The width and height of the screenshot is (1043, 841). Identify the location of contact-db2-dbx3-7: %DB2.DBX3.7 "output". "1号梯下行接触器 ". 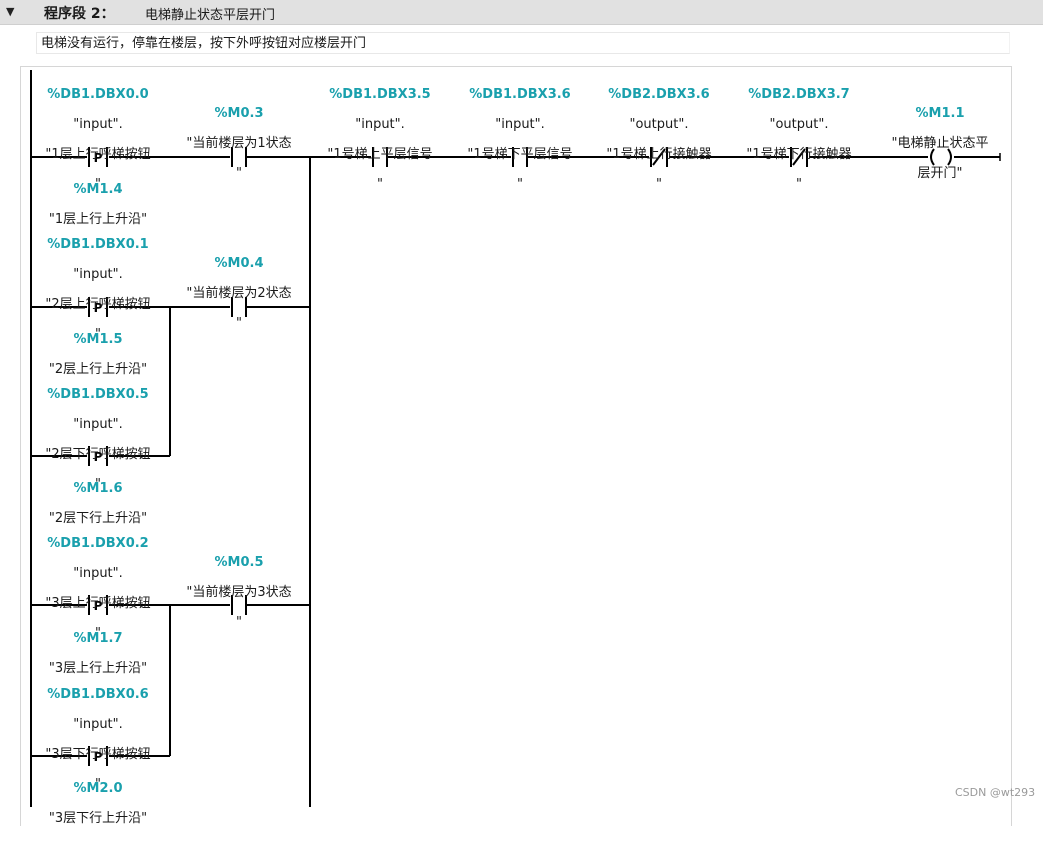
(799, 139).